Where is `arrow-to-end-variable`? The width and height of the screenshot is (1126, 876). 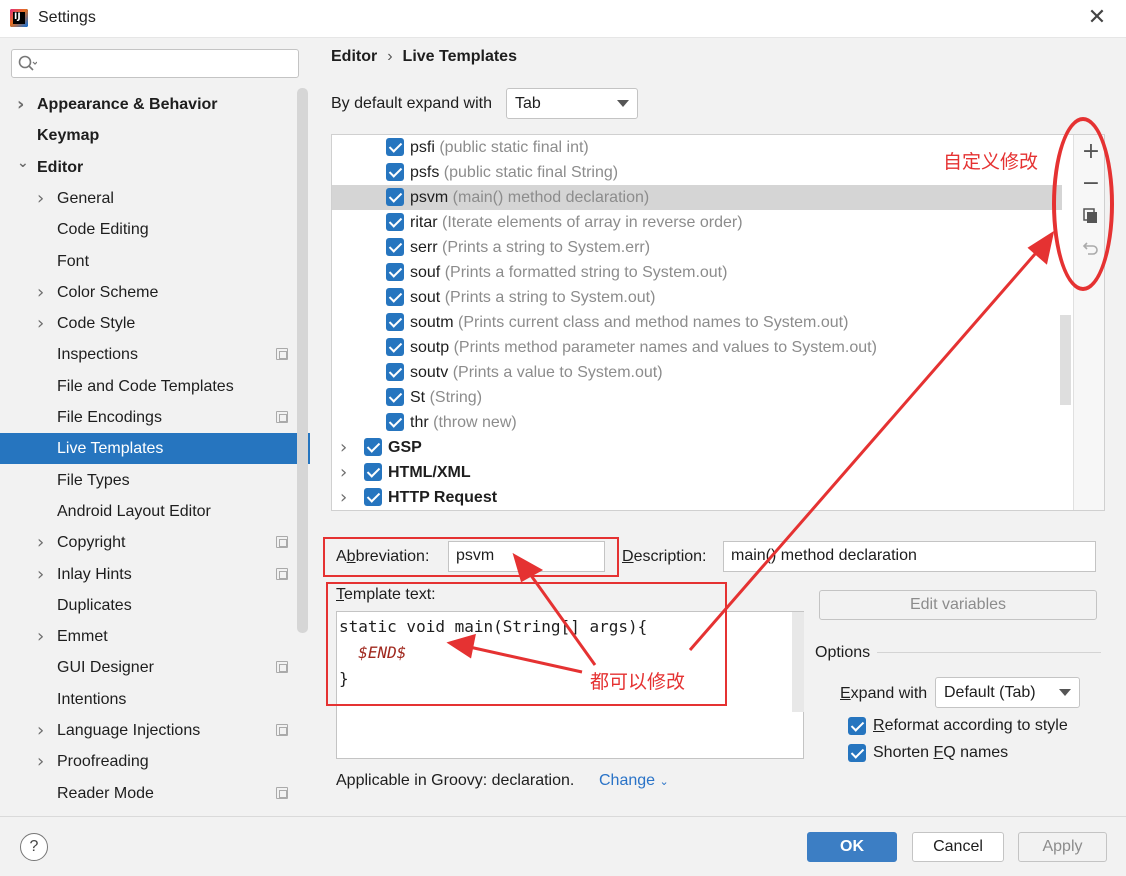
arrow-to-end-variable is located at coordinates (523, 659).